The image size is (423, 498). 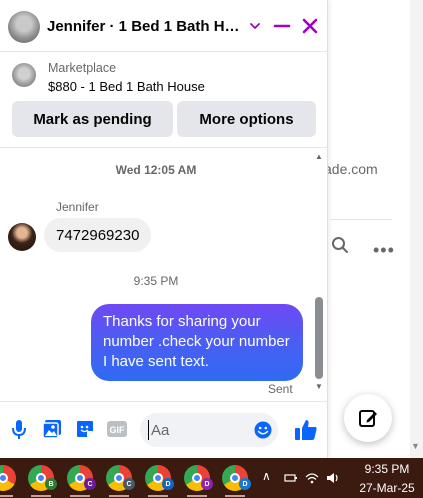 What do you see at coordinates (387, 469) in the screenshot?
I see `clock-time: 9:35 PM` at bounding box center [387, 469].